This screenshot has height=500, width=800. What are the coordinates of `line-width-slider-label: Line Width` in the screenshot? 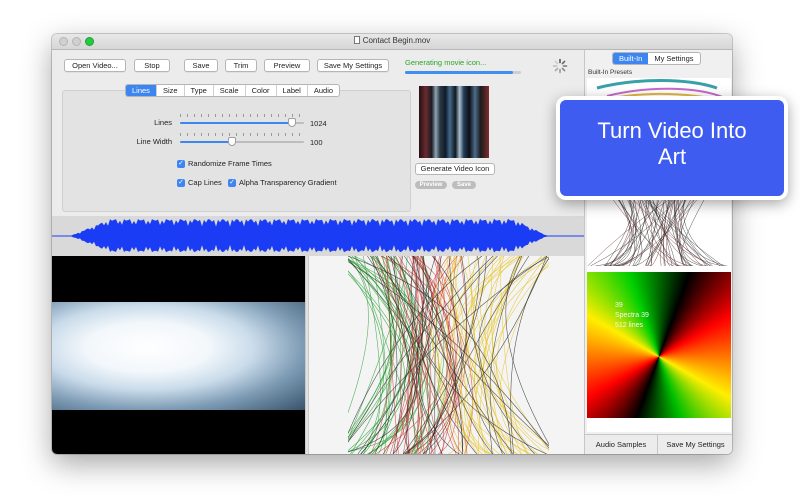 It's located at (154, 141).